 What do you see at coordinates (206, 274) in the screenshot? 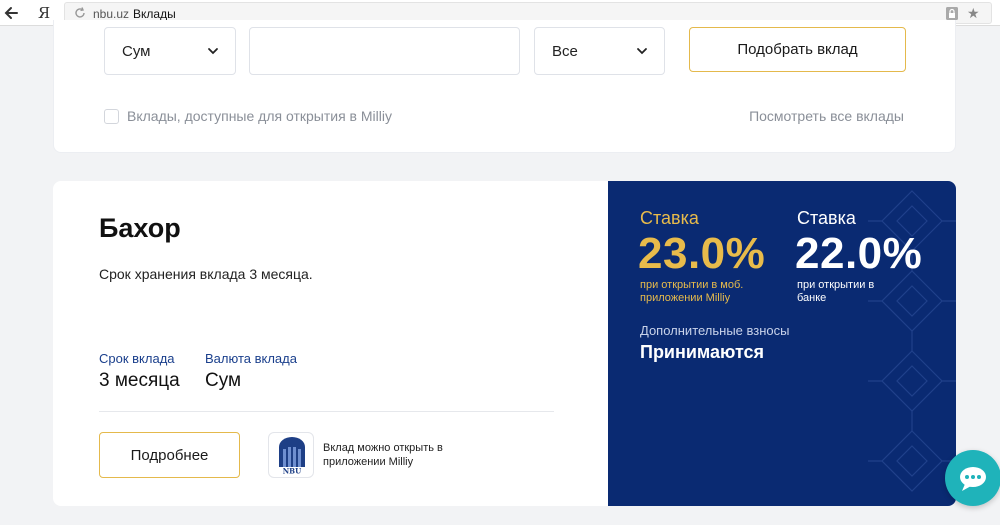
I see `deposit-description: Срок хранения вклада 3 месяца.` at bounding box center [206, 274].